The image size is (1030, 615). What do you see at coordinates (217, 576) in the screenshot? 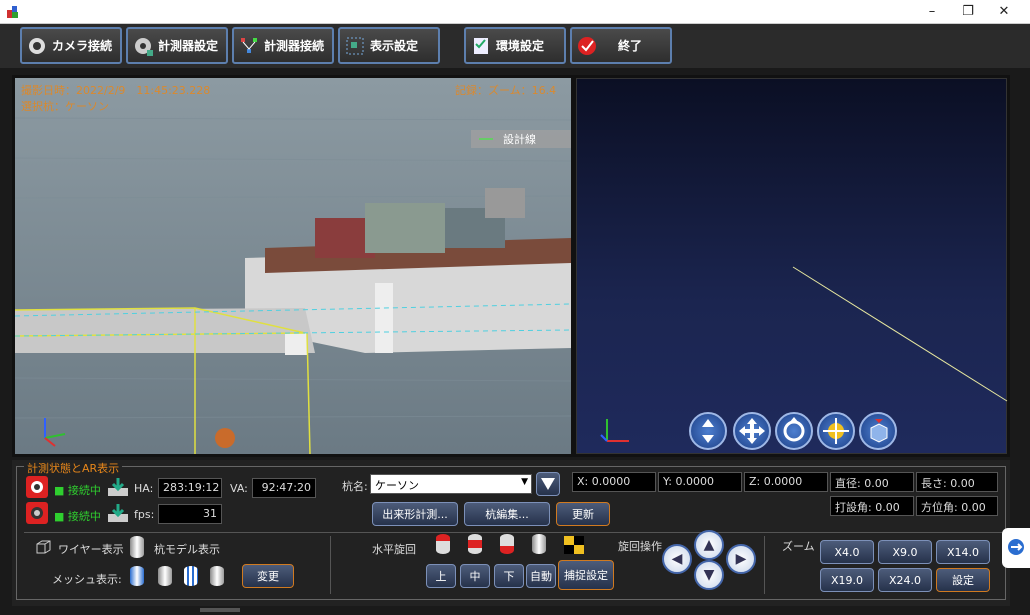
I see `mesh-option-4-icon` at bounding box center [217, 576].